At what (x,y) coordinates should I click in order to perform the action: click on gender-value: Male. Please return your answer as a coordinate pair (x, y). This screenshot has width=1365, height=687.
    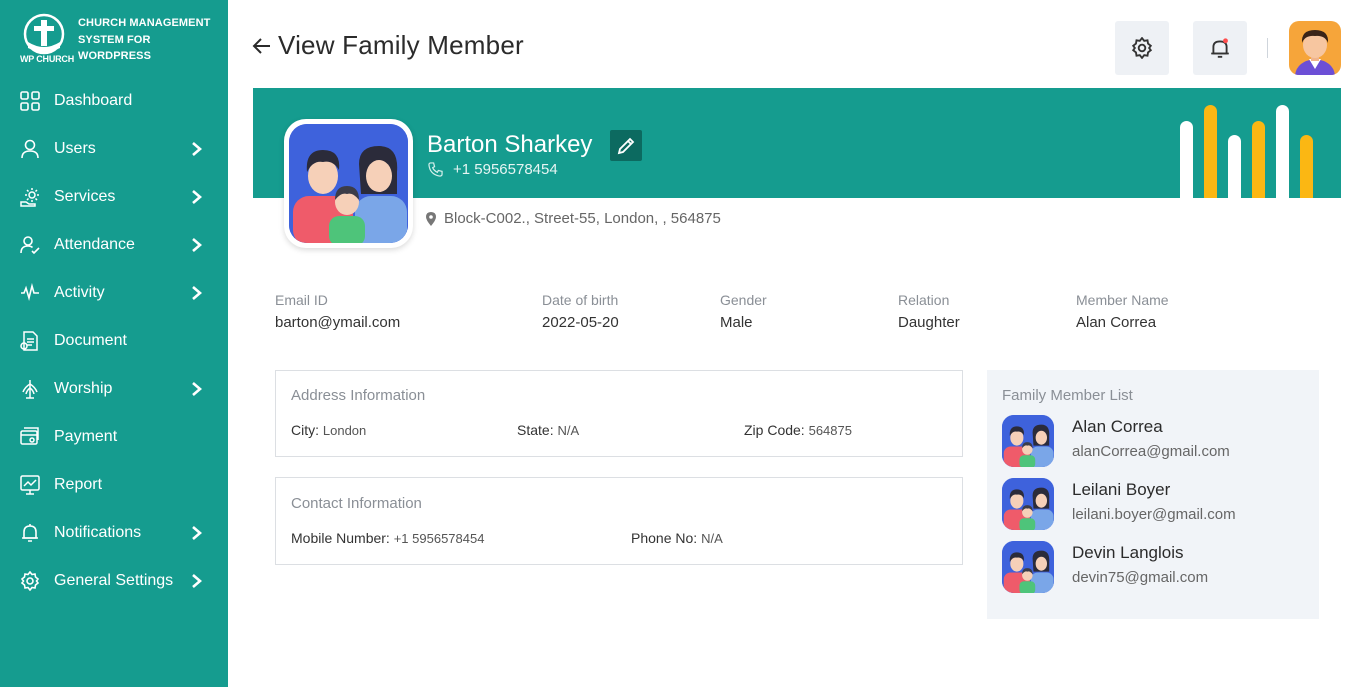
    Looking at the image, I should click on (736, 322).